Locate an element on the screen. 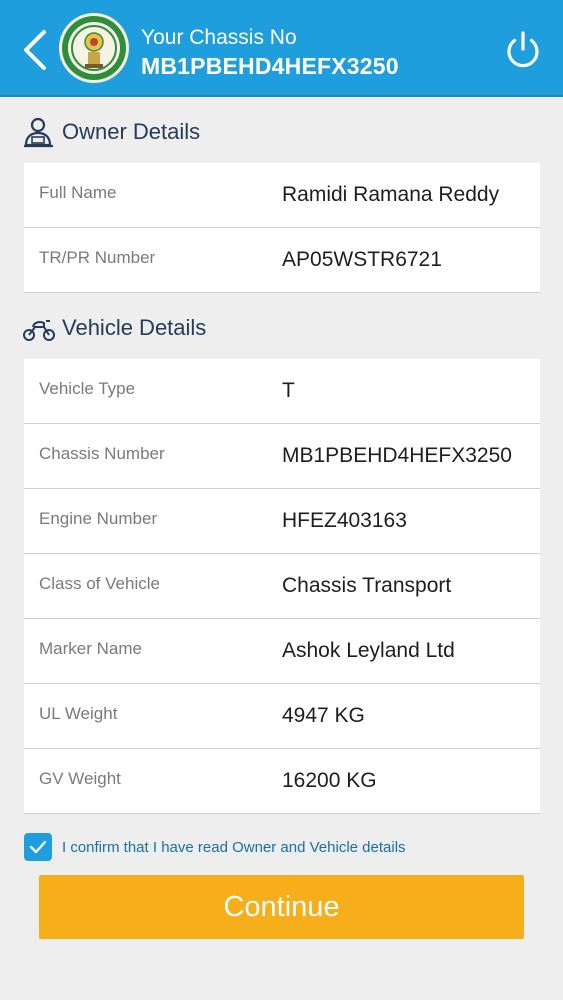 This screenshot has height=1000, width=563. vehicle-section-header: Vehicle Details is located at coordinates (114, 328).